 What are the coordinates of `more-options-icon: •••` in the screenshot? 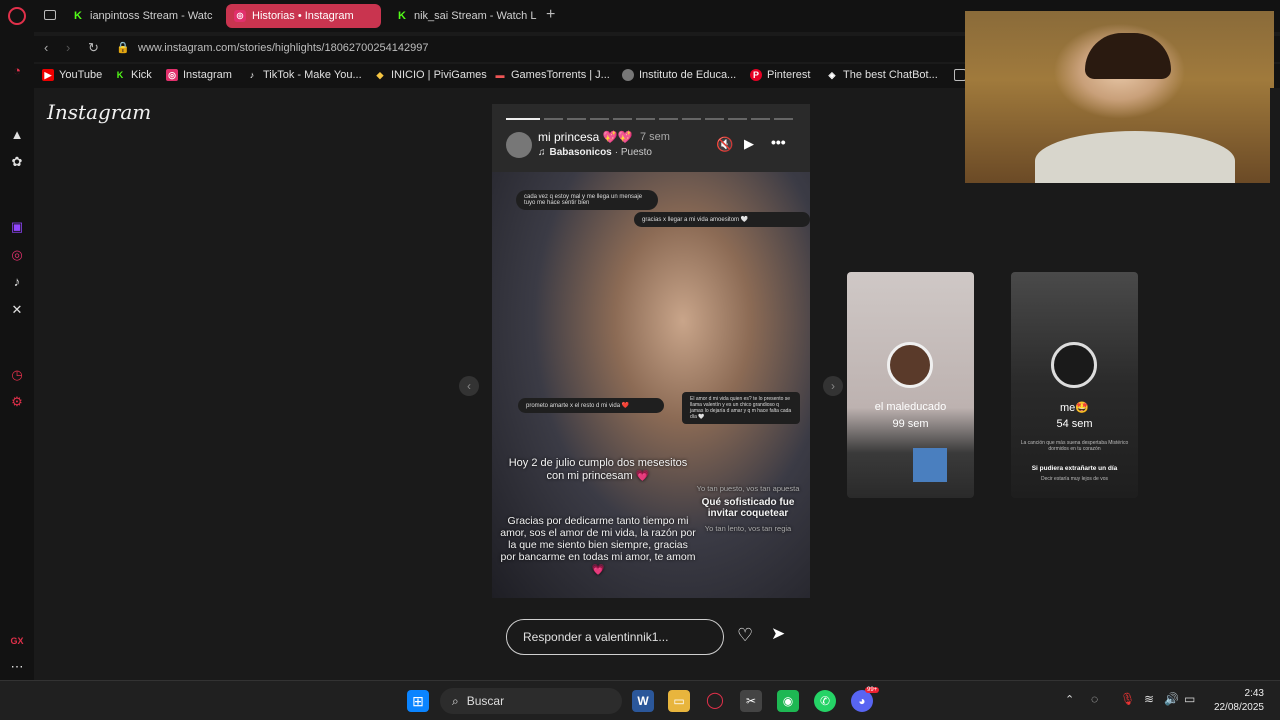 It's located at (778, 142).